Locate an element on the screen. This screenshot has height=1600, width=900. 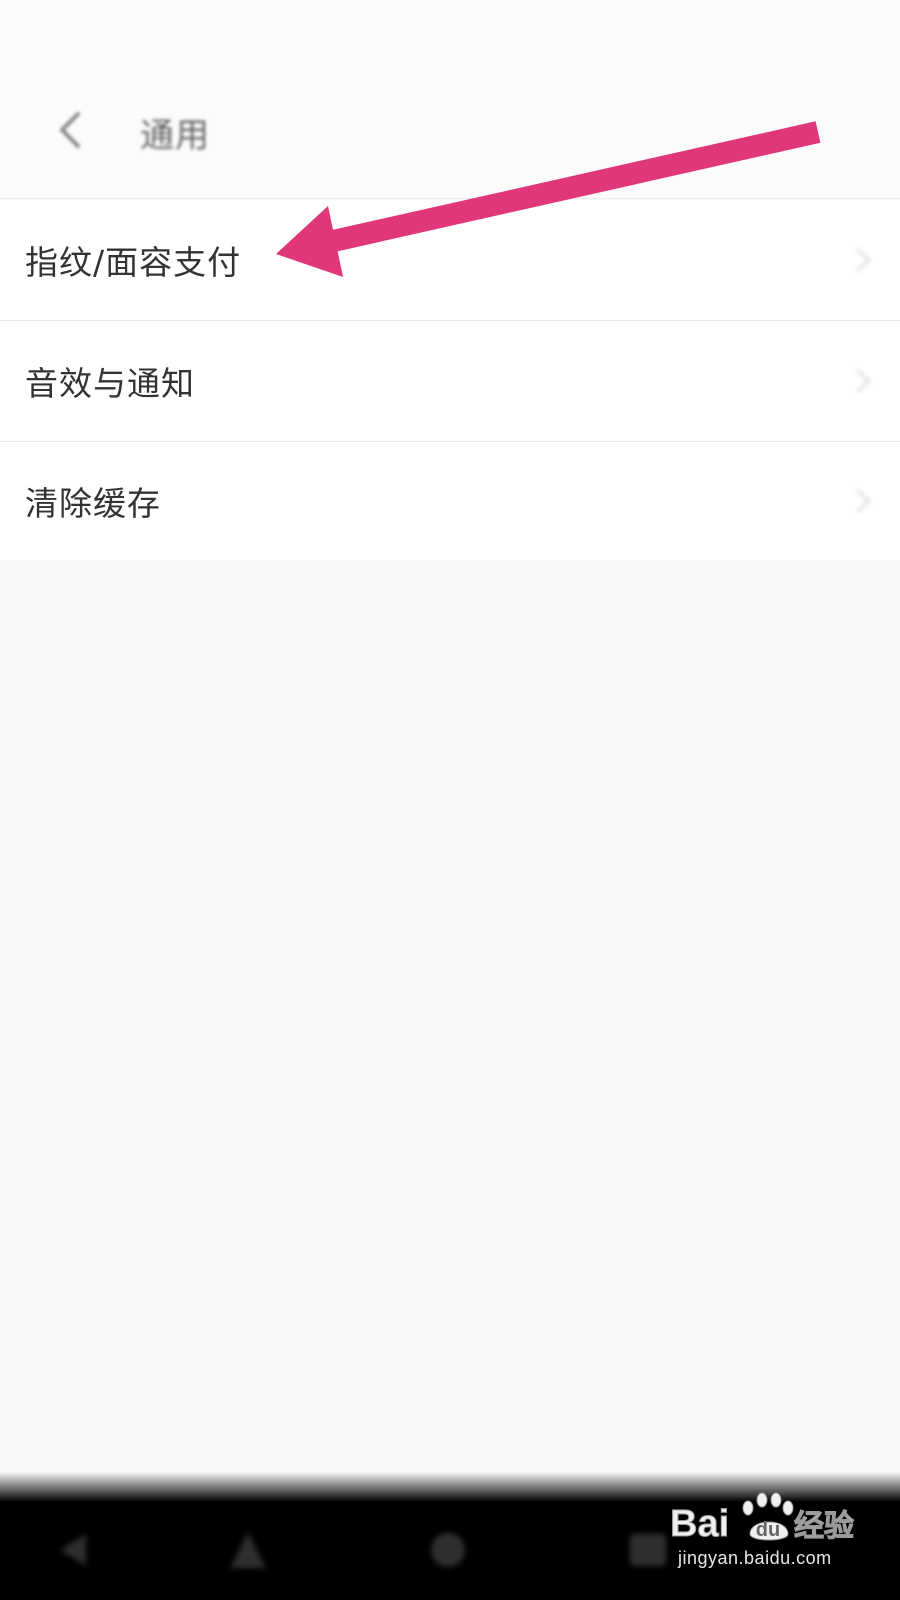
list-item-label: 指纹/面容支付 is located at coordinates (133, 262).